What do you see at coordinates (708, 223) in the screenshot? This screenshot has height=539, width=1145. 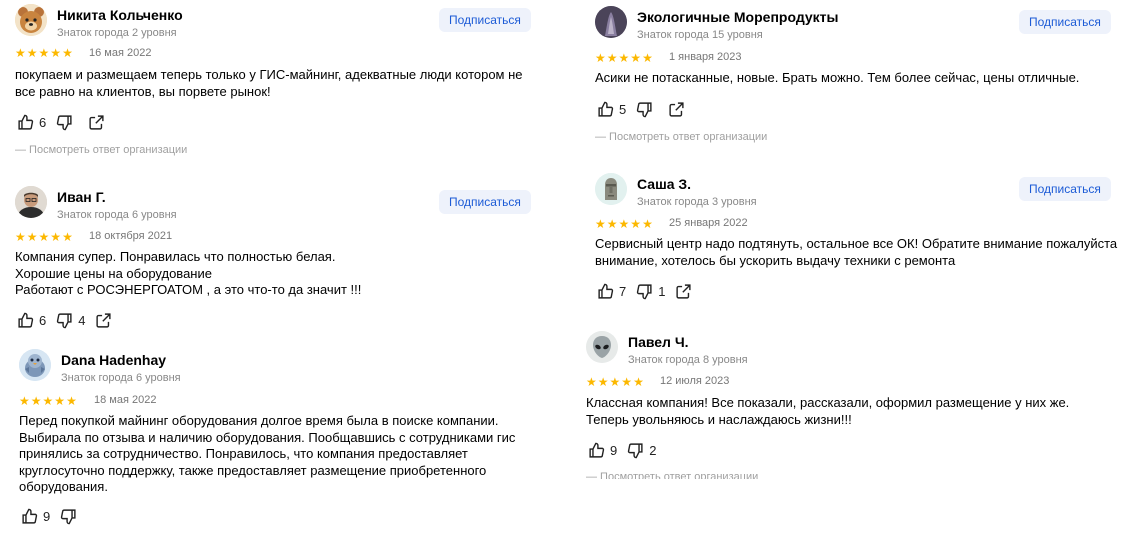 I see `review-date: 25 января 2022` at bounding box center [708, 223].